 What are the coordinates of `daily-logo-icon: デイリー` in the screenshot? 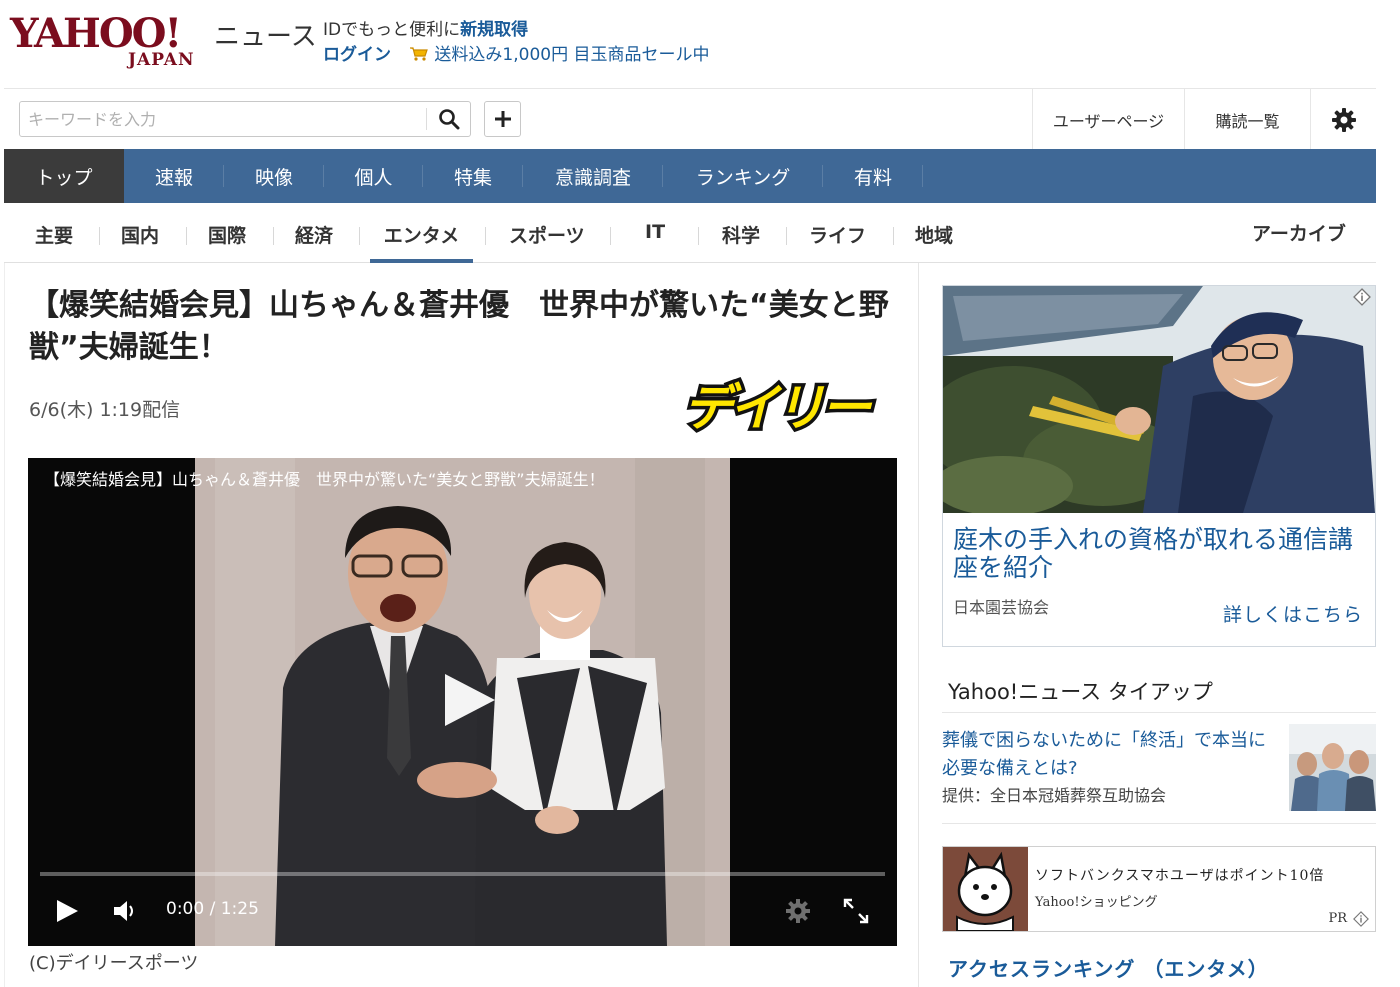 It's located at (780, 408).